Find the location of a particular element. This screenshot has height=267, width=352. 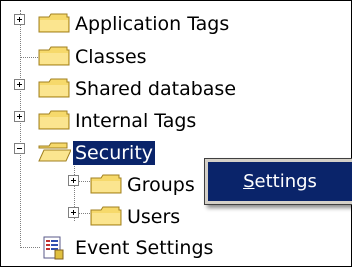

menu-item-label: Settings is located at coordinates (280, 181).